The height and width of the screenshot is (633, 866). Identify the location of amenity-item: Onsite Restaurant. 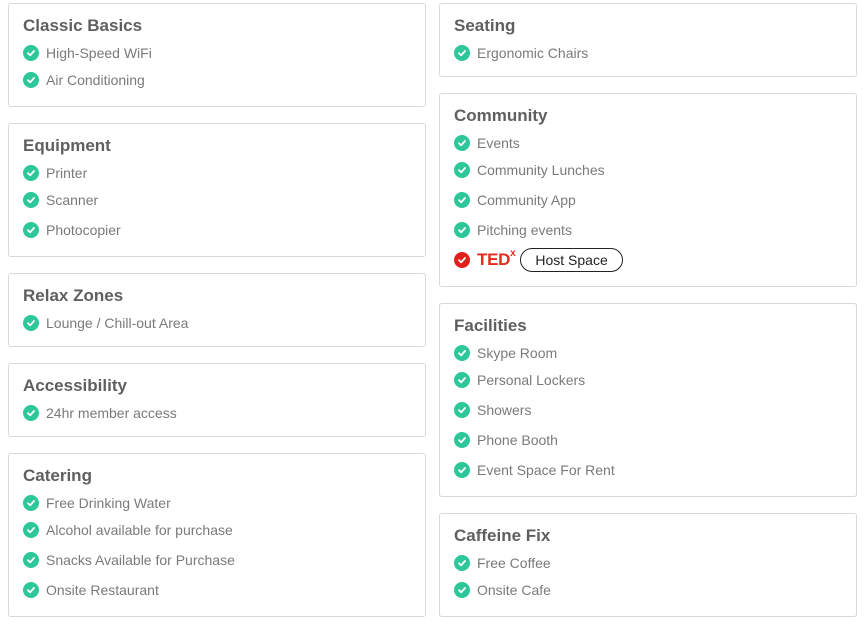
(217, 590).